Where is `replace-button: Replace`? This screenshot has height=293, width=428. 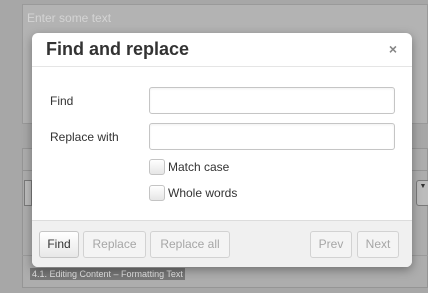
replace-button: Replace is located at coordinates (114, 244).